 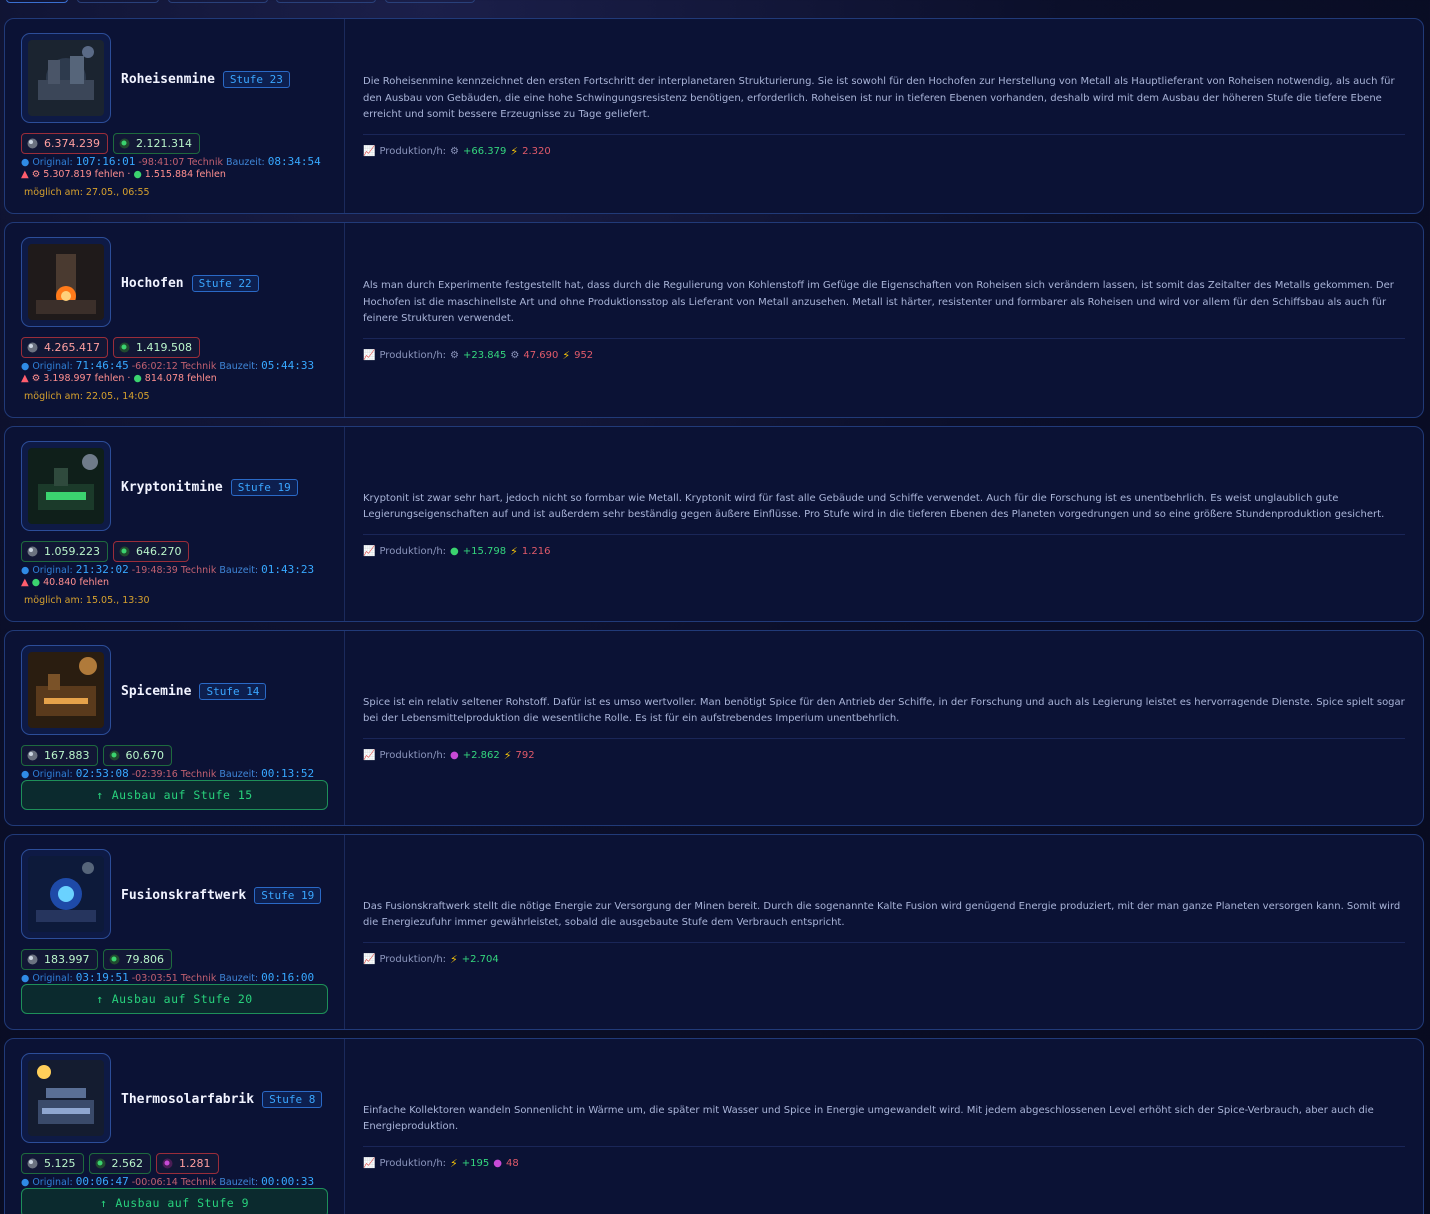 What do you see at coordinates (163, 143) in the screenshot?
I see `cost-kryptonit-value: 2.121.314` at bounding box center [163, 143].